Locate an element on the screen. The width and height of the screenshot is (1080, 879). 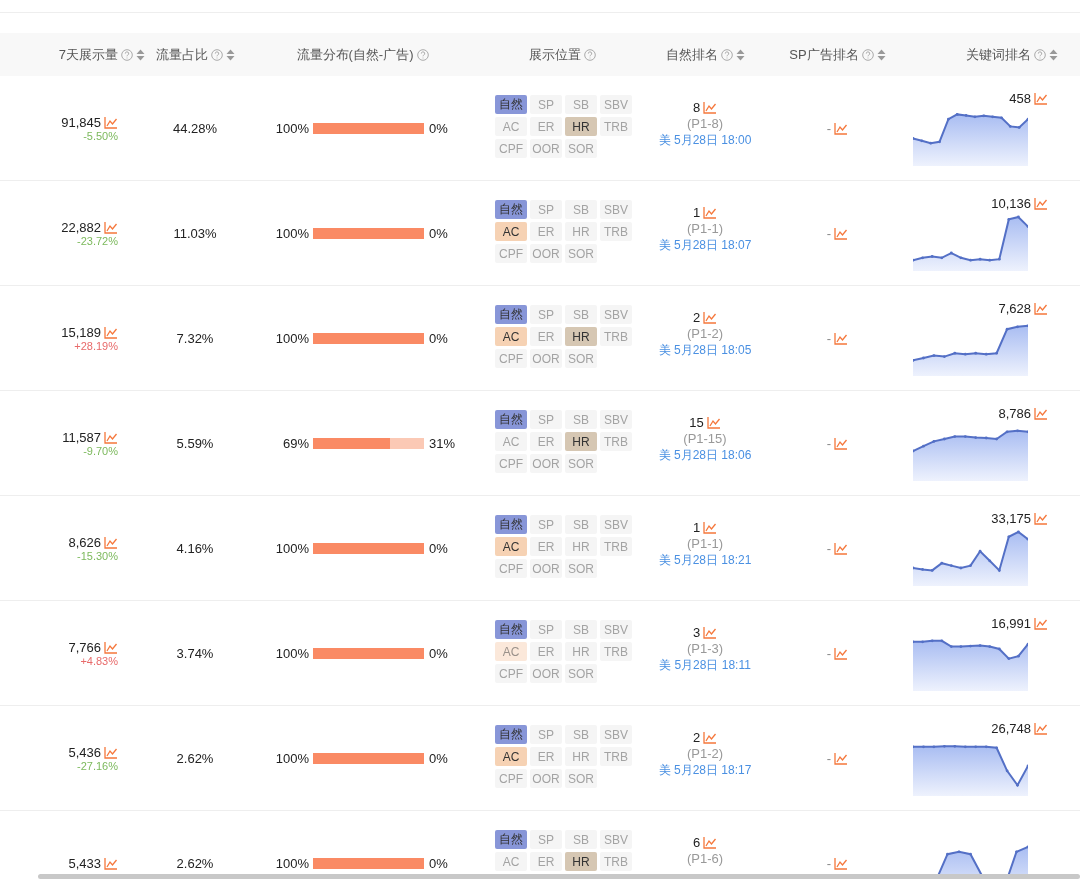
share-value: 2.62% is located at coordinates (195, 863).